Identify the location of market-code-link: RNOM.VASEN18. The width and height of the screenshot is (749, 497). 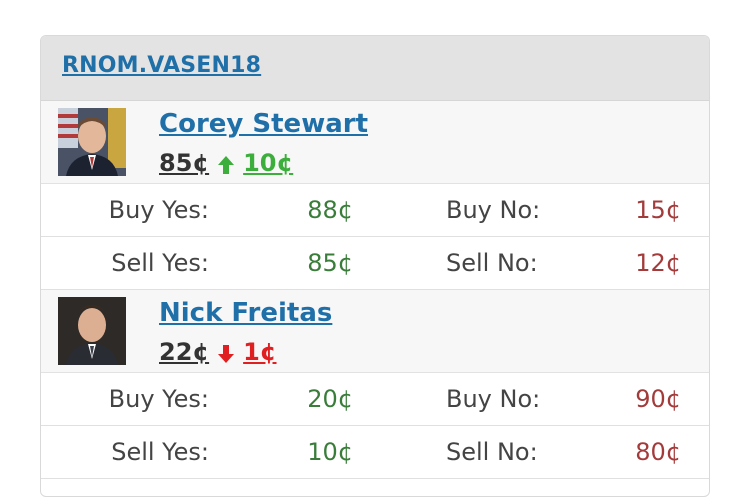
(161, 65).